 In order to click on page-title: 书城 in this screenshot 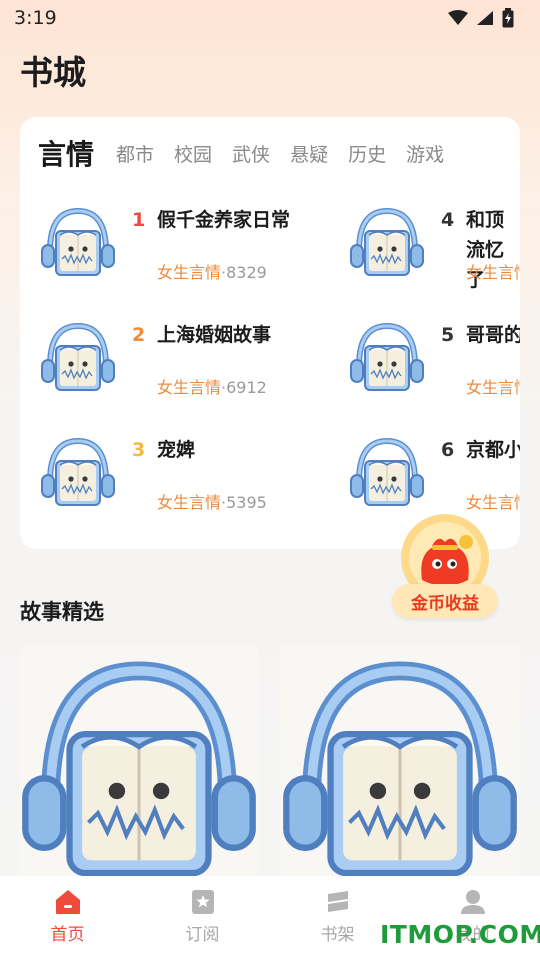, I will do `click(53, 72)`.